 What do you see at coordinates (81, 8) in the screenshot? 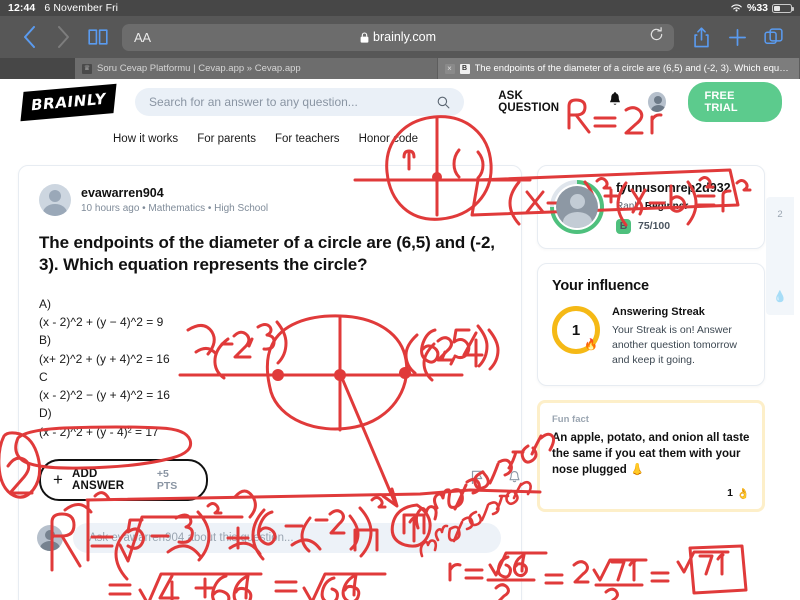
I see `status-date: 6 November Fri` at bounding box center [81, 8].